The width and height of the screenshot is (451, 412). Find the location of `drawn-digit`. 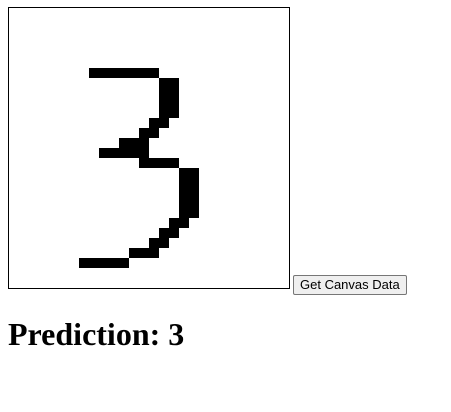

drawn-digit is located at coordinates (139, 168).